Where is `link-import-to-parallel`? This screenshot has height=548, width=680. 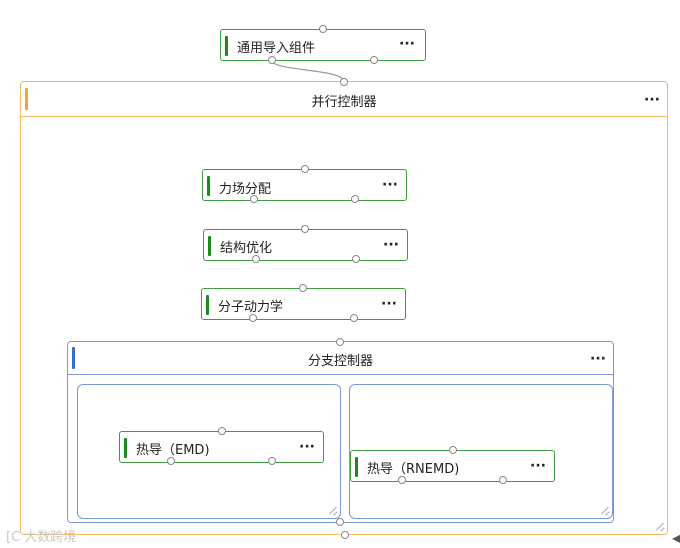
link-import-to-parallel is located at coordinates (308, 71).